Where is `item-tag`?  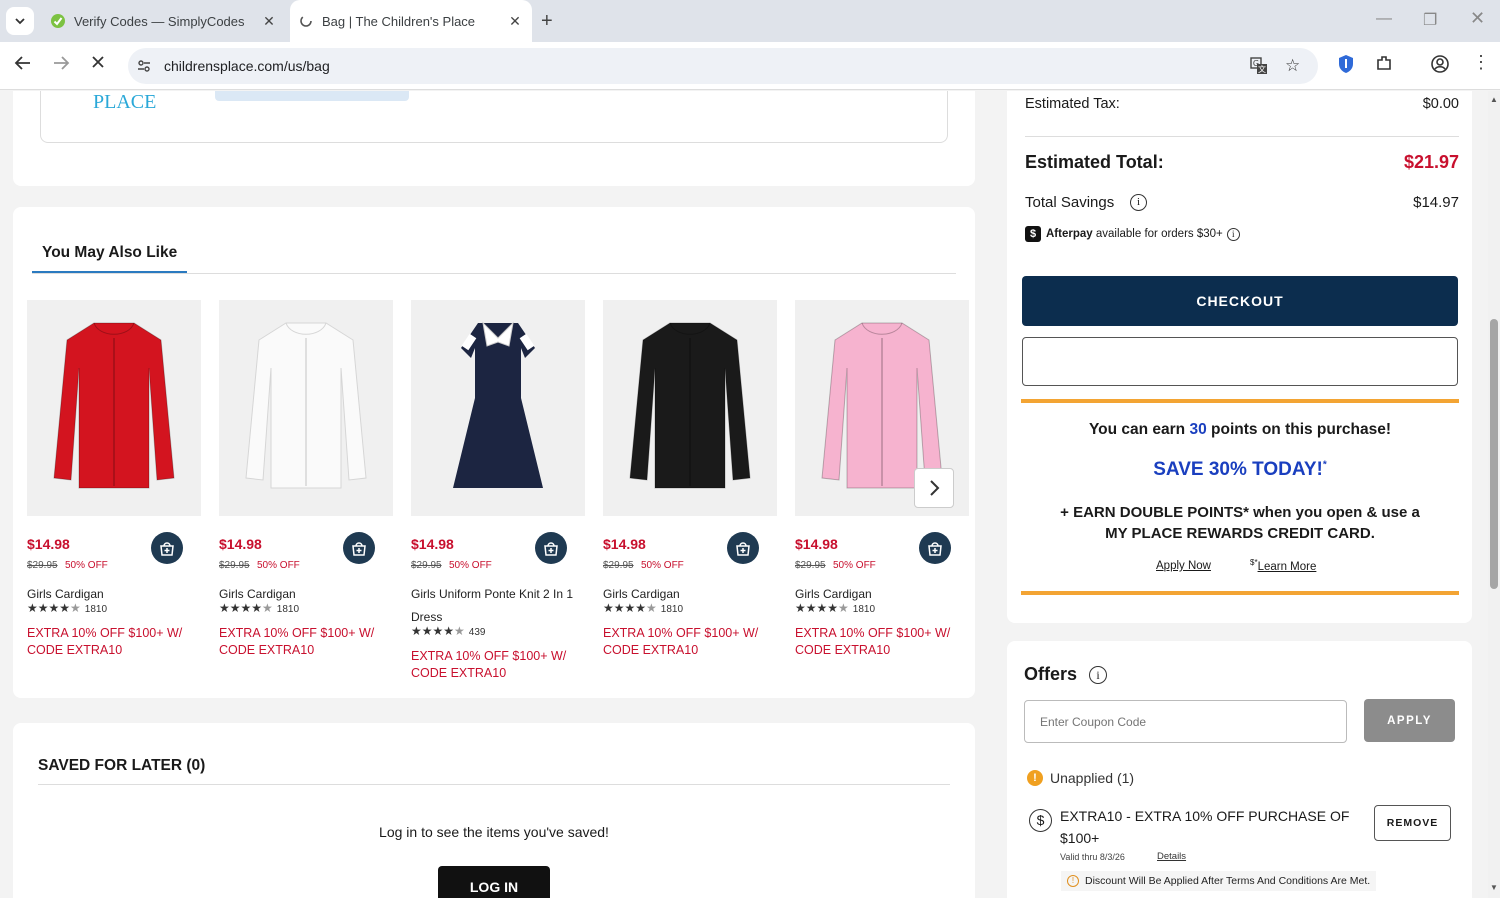 item-tag is located at coordinates (312, 96).